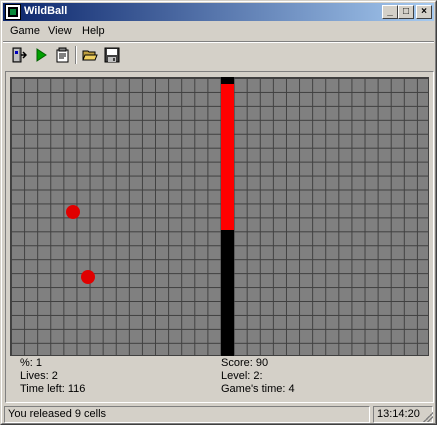 This screenshot has width=437, height=425. What do you see at coordinates (218, 56) in the screenshot?
I see `toolbar` at bounding box center [218, 56].